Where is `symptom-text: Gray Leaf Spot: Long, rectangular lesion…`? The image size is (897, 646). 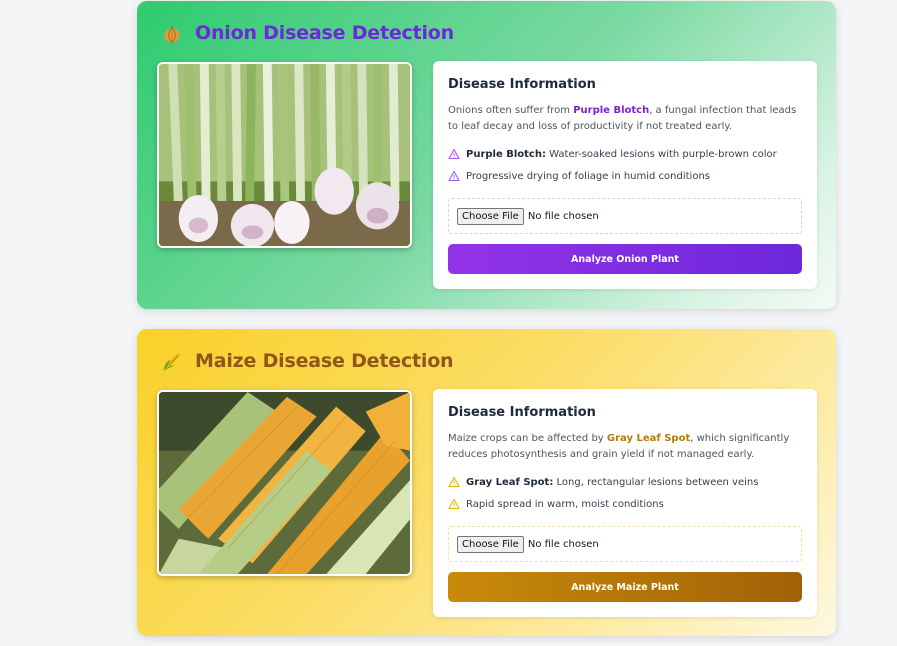 symptom-text: Gray Leaf Spot: Long, rectangular lesion… is located at coordinates (612, 482).